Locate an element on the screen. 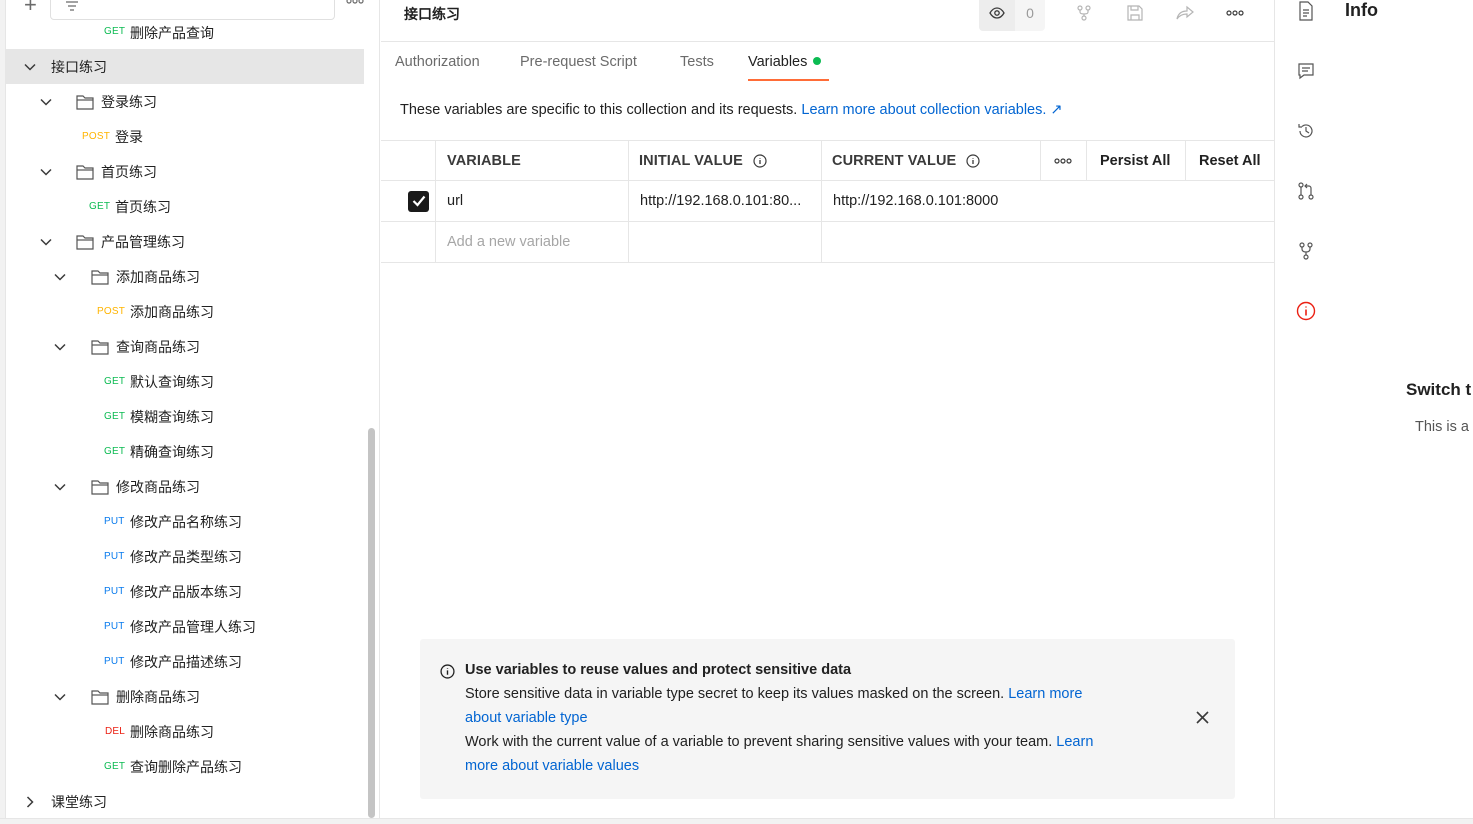  sidebar-folder: 登录练习 is located at coordinates (185, 101).